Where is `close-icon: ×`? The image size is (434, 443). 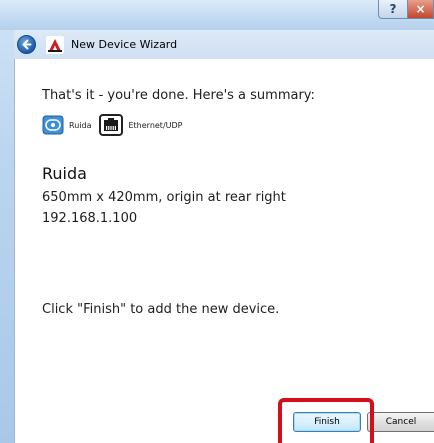
close-icon: × is located at coordinates (420, 9).